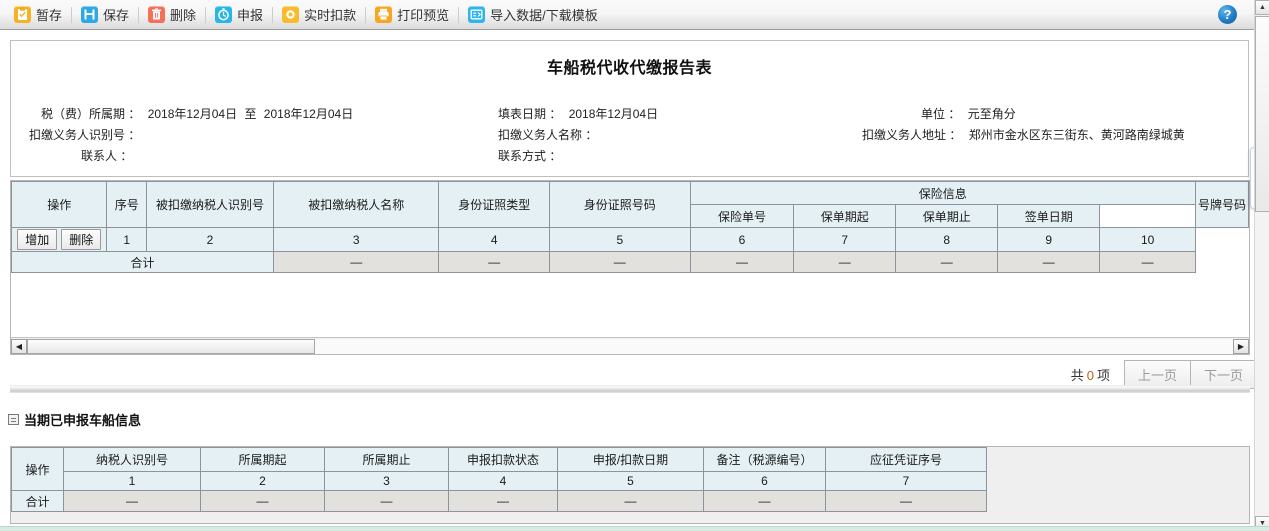 The height and width of the screenshot is (531, 1269). What do you see at coordinates (619, 262) in the screenshot?
I see `total-value-id-number: —` at bounding box center [619, 262].